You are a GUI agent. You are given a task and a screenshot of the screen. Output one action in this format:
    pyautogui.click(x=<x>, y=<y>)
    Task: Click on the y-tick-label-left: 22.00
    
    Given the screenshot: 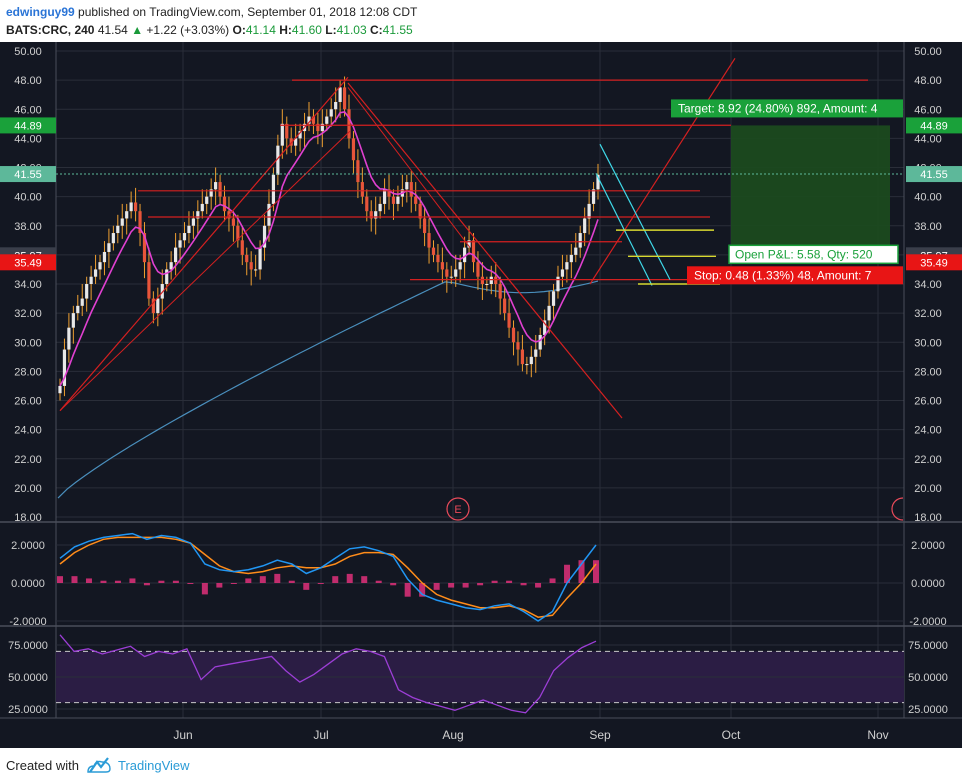 What is the action you would take?
    pyautogui.click(x=28, y=460)
    